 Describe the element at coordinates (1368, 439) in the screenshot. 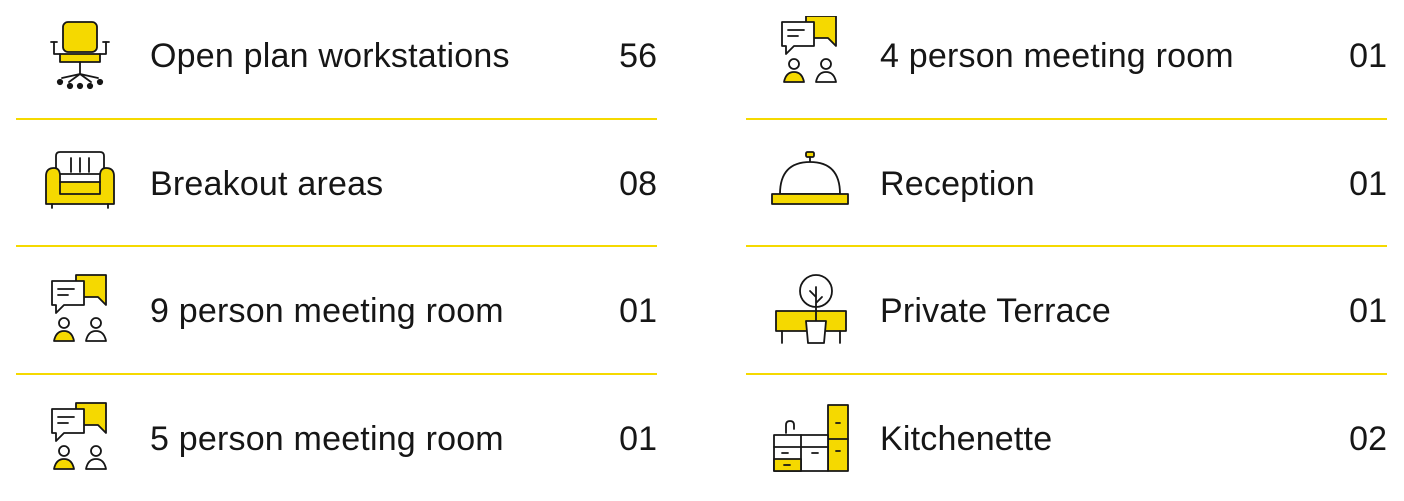

I see `amenity-count: 02` at that location.